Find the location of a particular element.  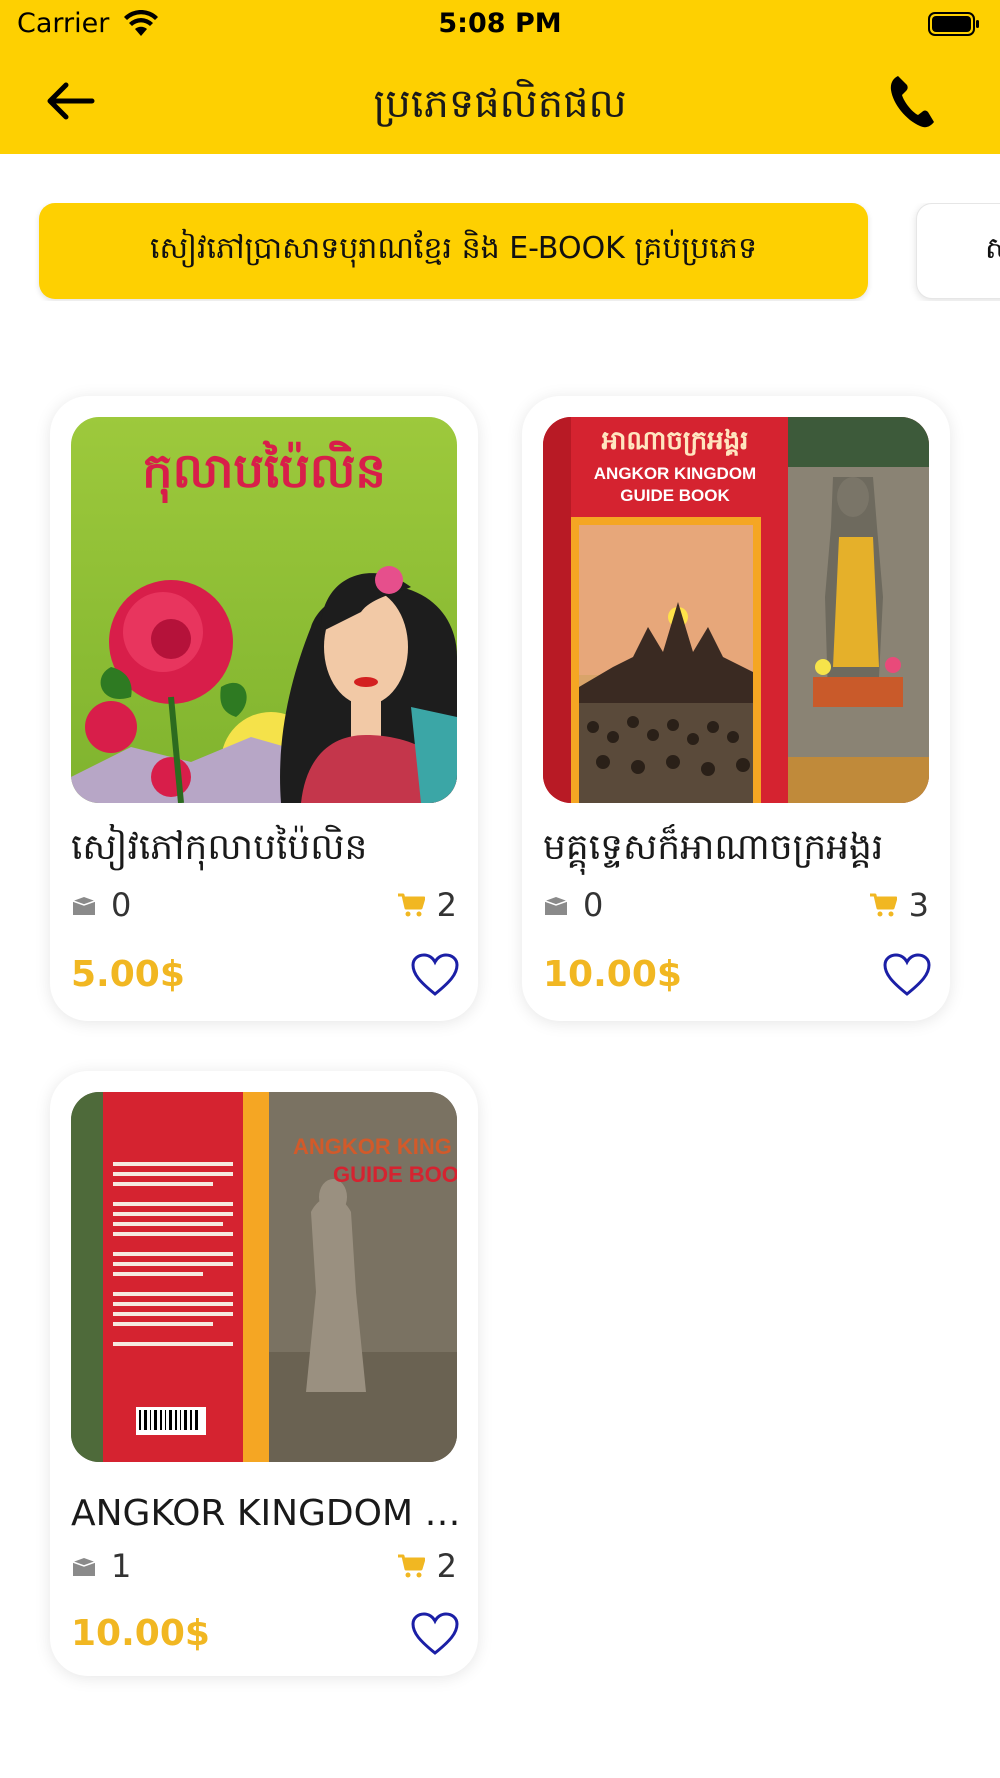

cover-title-text: អាណាចក្រអង្គរ is located at coordinates (675, 441).